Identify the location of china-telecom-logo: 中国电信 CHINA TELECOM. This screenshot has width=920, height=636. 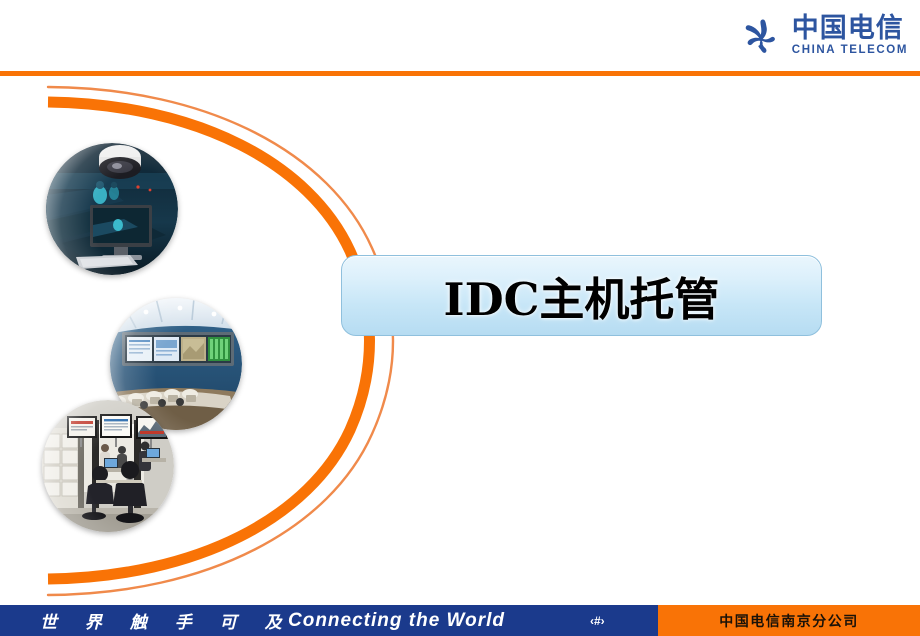
(824, 36).